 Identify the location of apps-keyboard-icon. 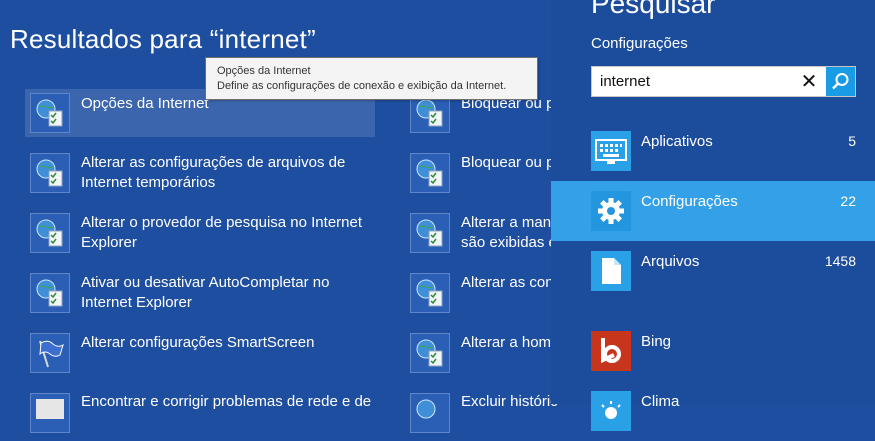
(611, 151).